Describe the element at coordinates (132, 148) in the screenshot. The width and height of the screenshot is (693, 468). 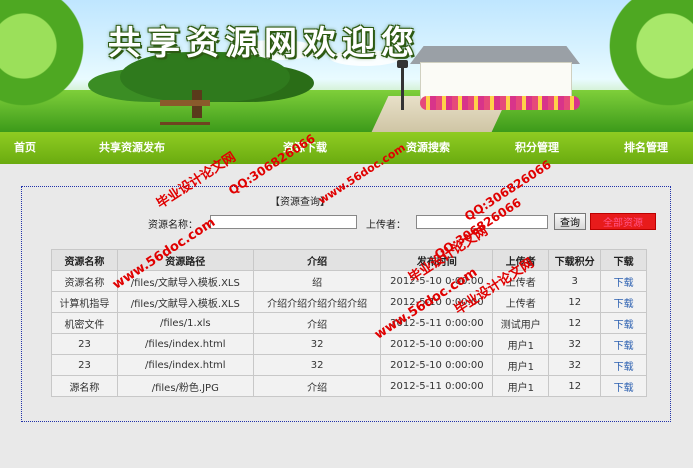
I see `nav-publish: 共享资源发布` at that location.